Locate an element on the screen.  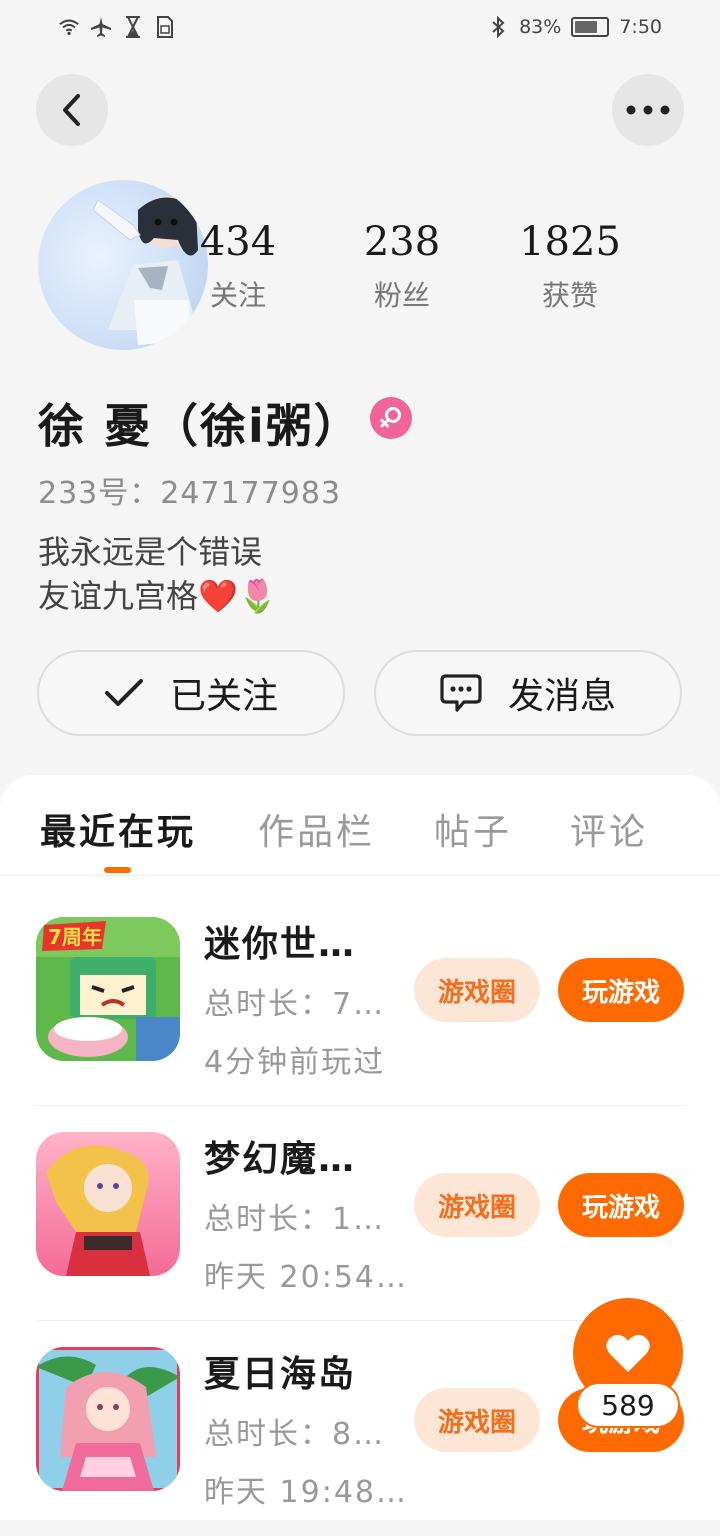
chat-bubble-icon is located at coordinates (461, 693).